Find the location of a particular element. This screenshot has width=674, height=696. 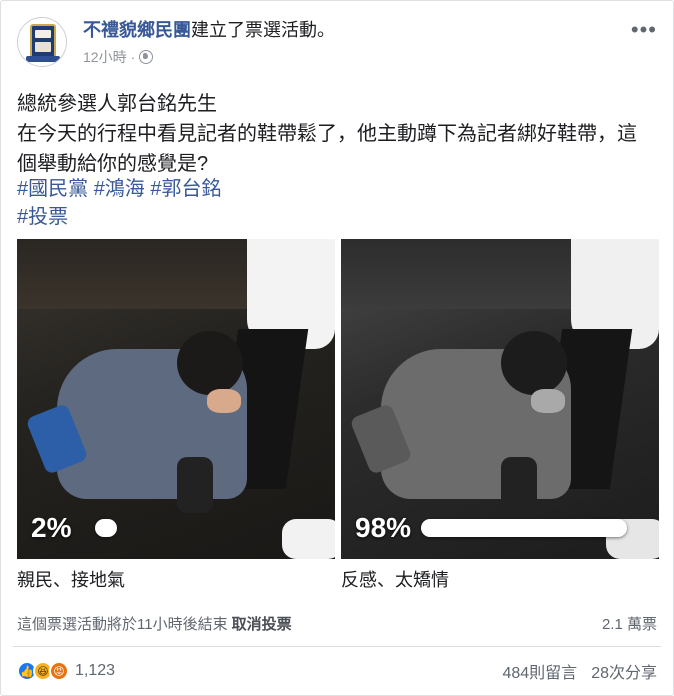

post-action-text: 建立了票選活動。 is located at coordinates (263, 30).